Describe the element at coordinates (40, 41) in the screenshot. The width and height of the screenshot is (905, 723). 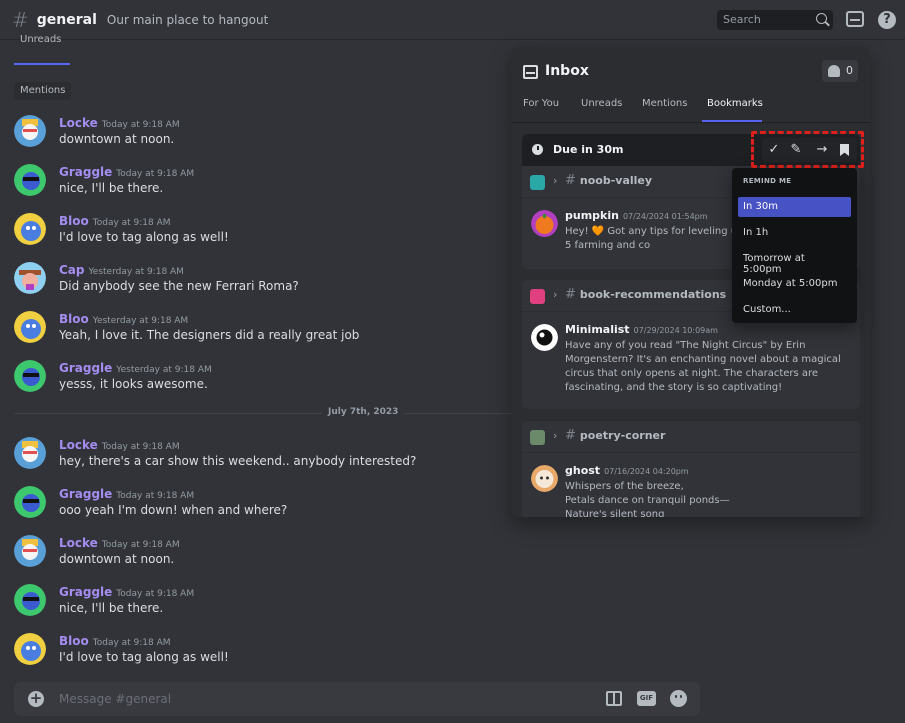
I see `unreads-tab: Unreads` at that location.